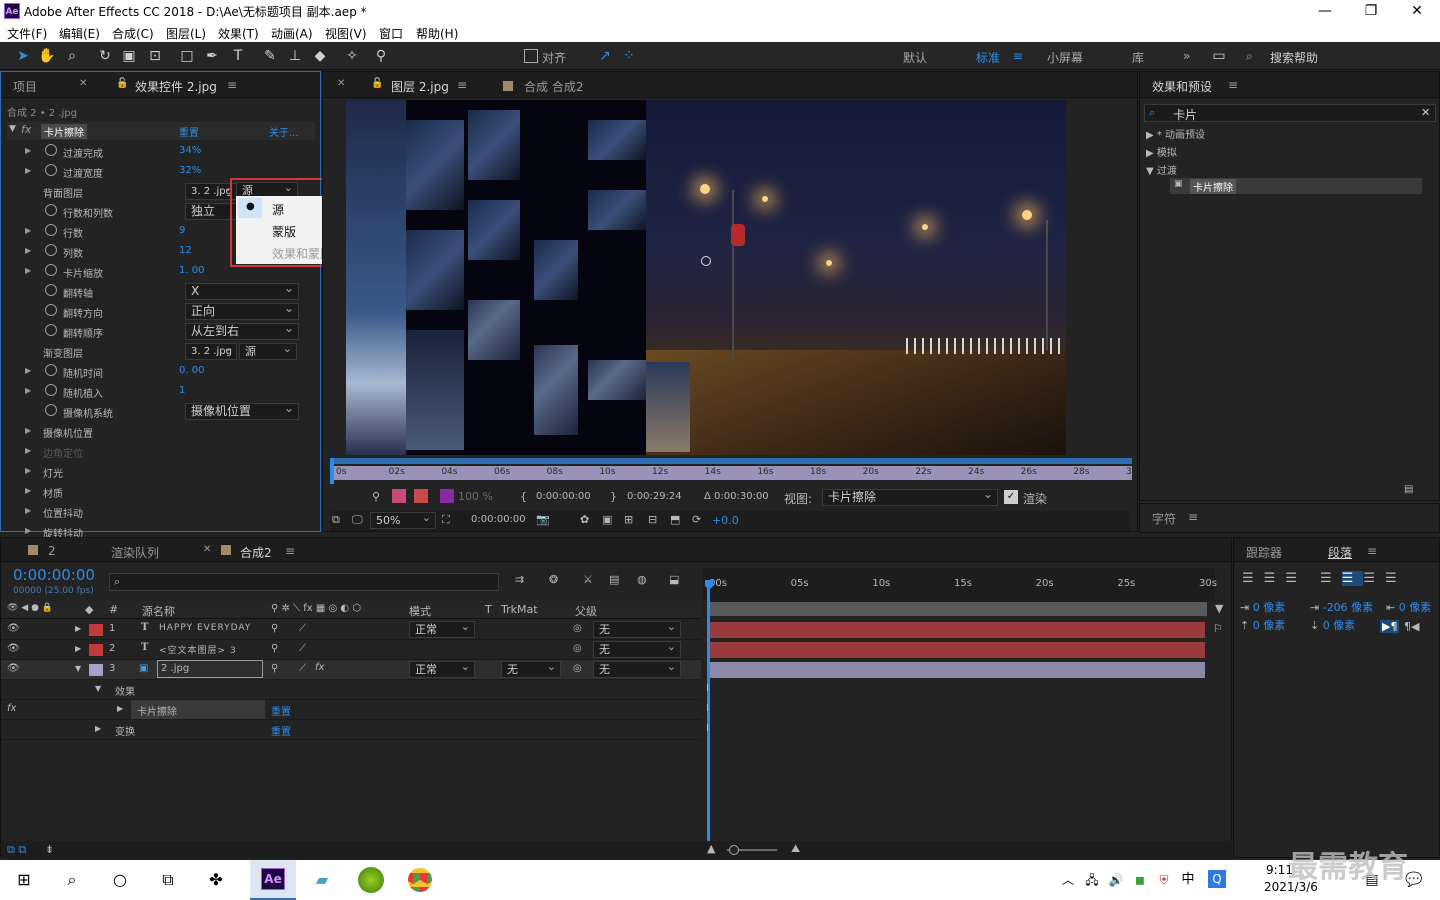 This screenshot has height=900, width=1440. What do you see at coordinates (198, 649) in the screenshot?
I see `layer-name: <空文本图层> 3` at bounding box center [198, 649].